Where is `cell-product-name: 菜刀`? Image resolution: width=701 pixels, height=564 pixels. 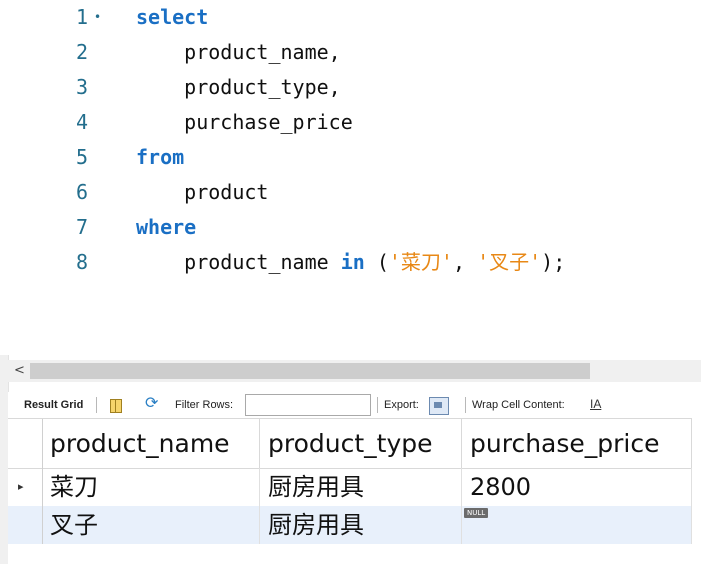 cell-product-name: 菜刀 is located at coordinates (151, 487).